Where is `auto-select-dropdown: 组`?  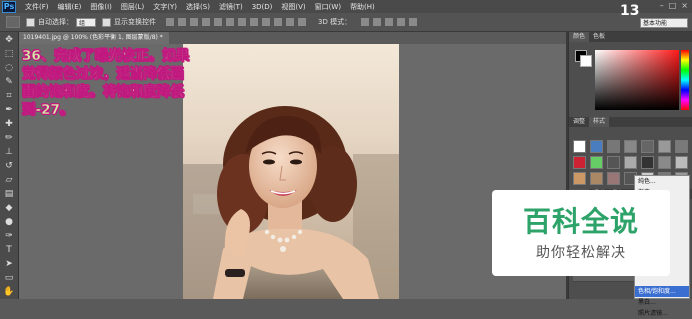 auto-select-dropdown: 组 is located at coordinates (86, 22).